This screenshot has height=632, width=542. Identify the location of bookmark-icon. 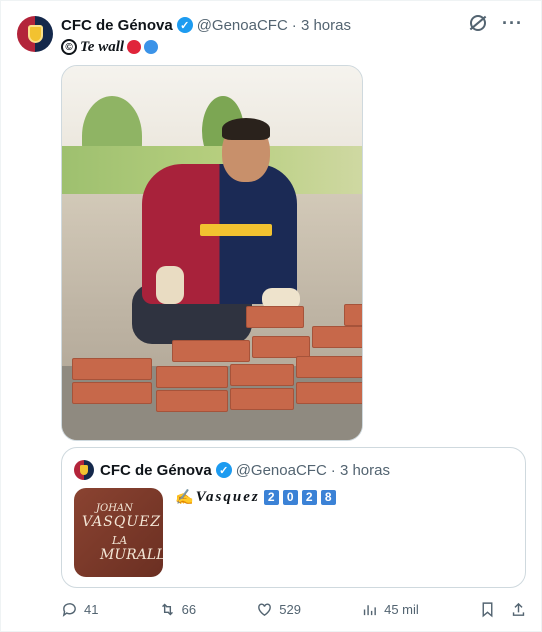
(487, 609).